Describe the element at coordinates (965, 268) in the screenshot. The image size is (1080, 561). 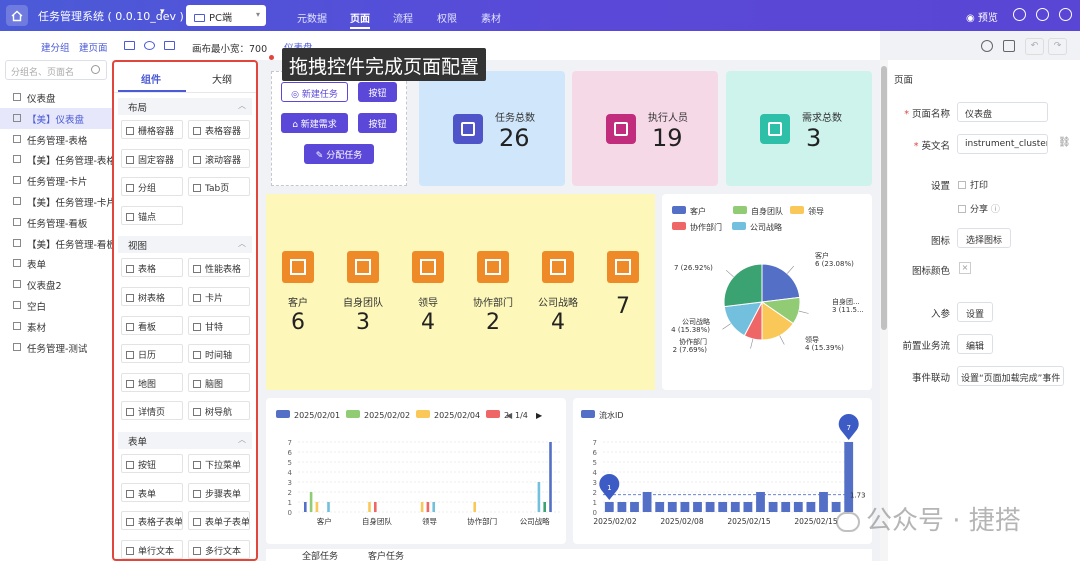
I see `color-picker-icon: ×` at that location.